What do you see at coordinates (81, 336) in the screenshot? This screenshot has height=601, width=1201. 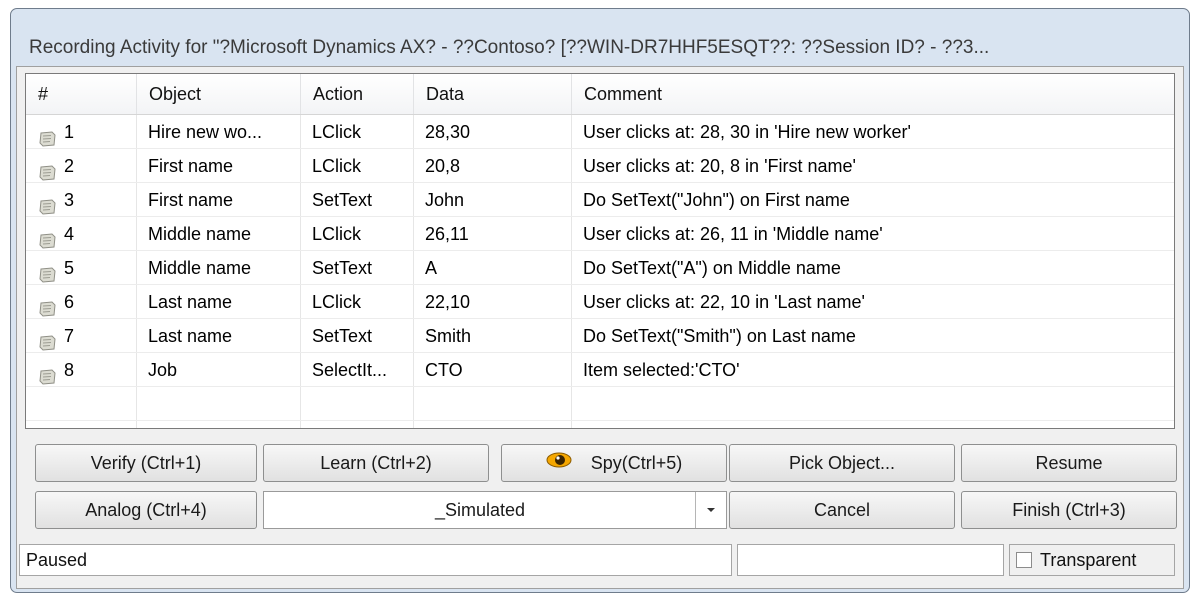 I see `cell-num: 7` at bounding box center [81, 336].